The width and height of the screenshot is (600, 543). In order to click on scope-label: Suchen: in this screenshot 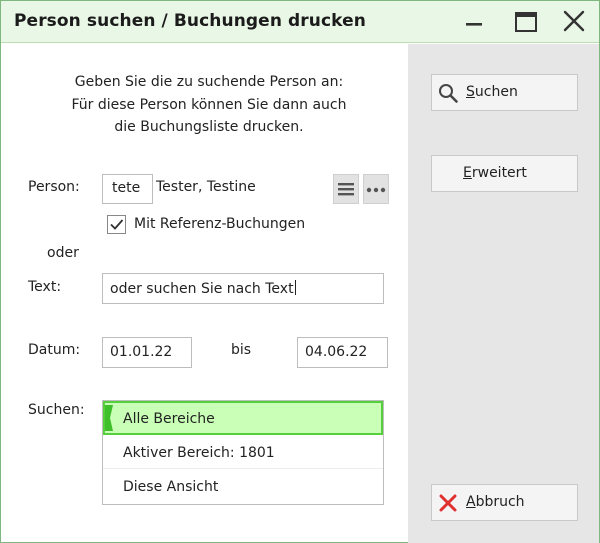, I will do `click(56, 410)`.